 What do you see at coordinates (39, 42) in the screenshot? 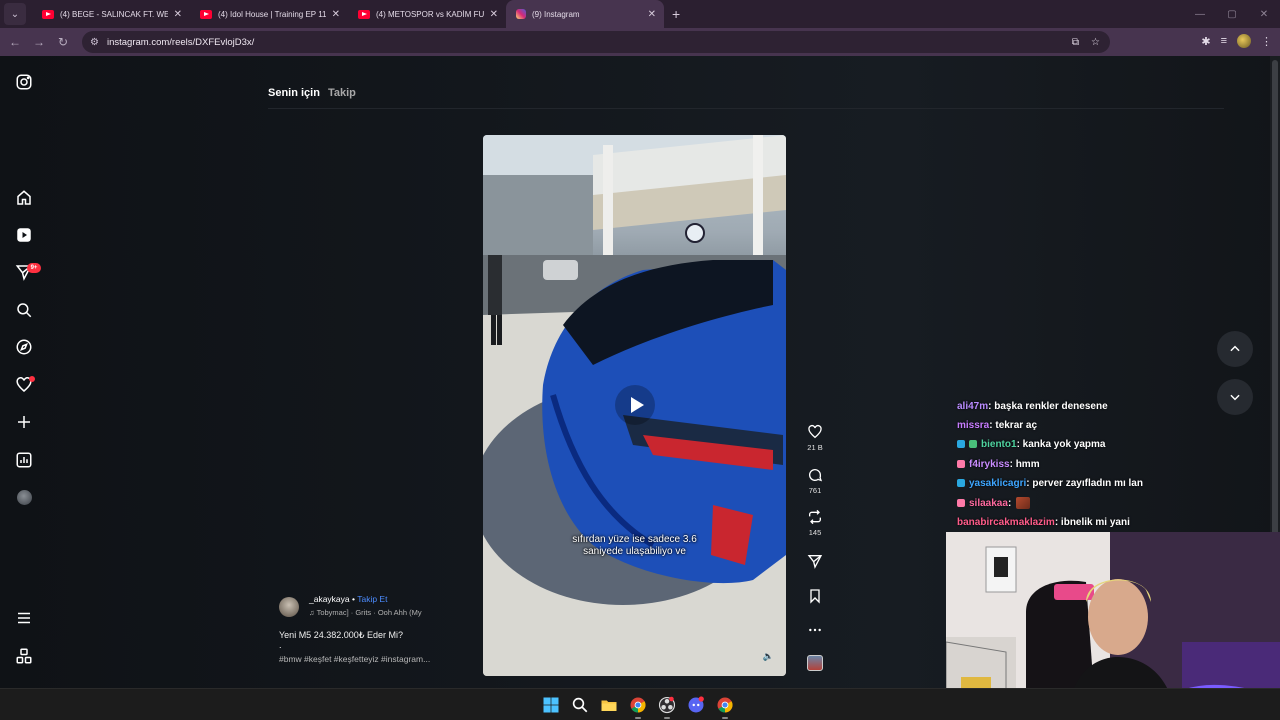
I see `forward-icon: →` at bounding box center [39, 42].